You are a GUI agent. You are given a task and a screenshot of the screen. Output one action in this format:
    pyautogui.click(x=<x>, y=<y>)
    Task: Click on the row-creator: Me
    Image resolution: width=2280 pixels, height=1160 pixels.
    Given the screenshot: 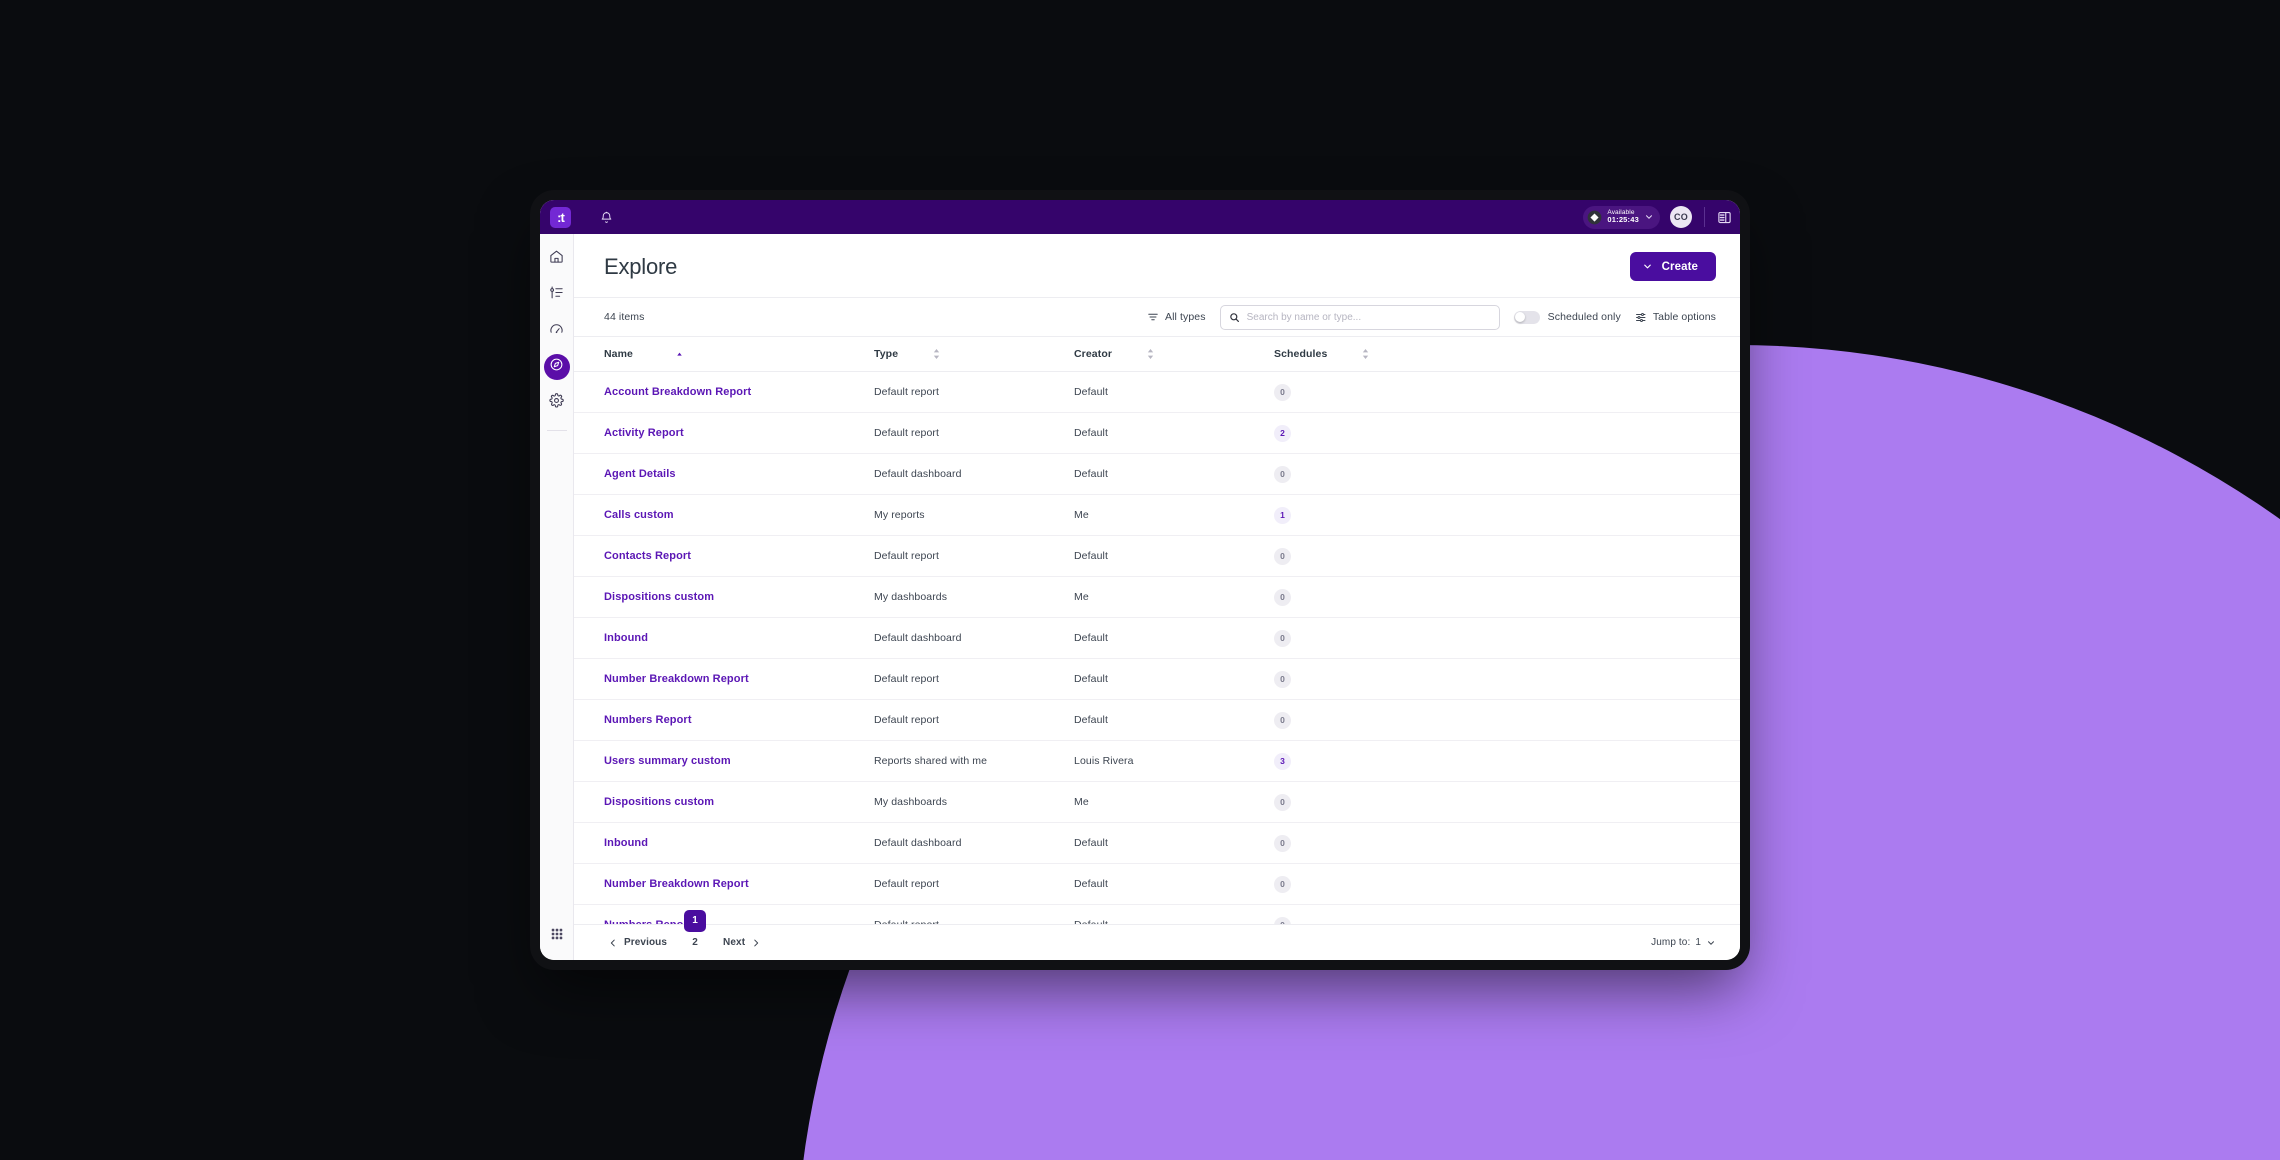 What is the action you would take?
    pyautogui.click(x=1174, y=515)
    